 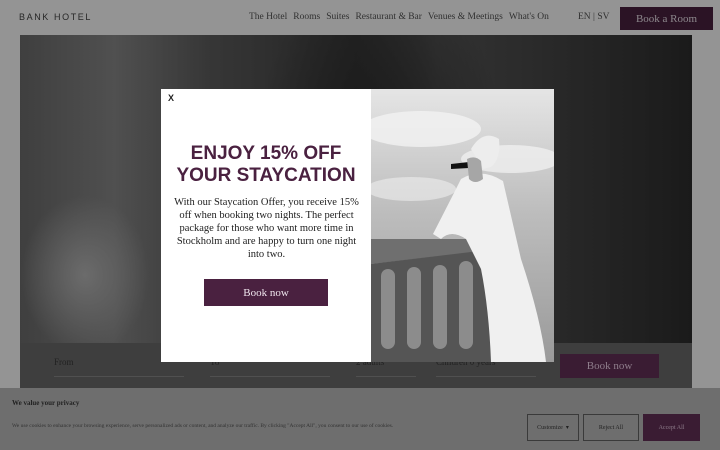 What do you see at coordinates (567, 428) in the screenshot?
I see `caret-down-icon: ▾` at bounding box center [567, 428].